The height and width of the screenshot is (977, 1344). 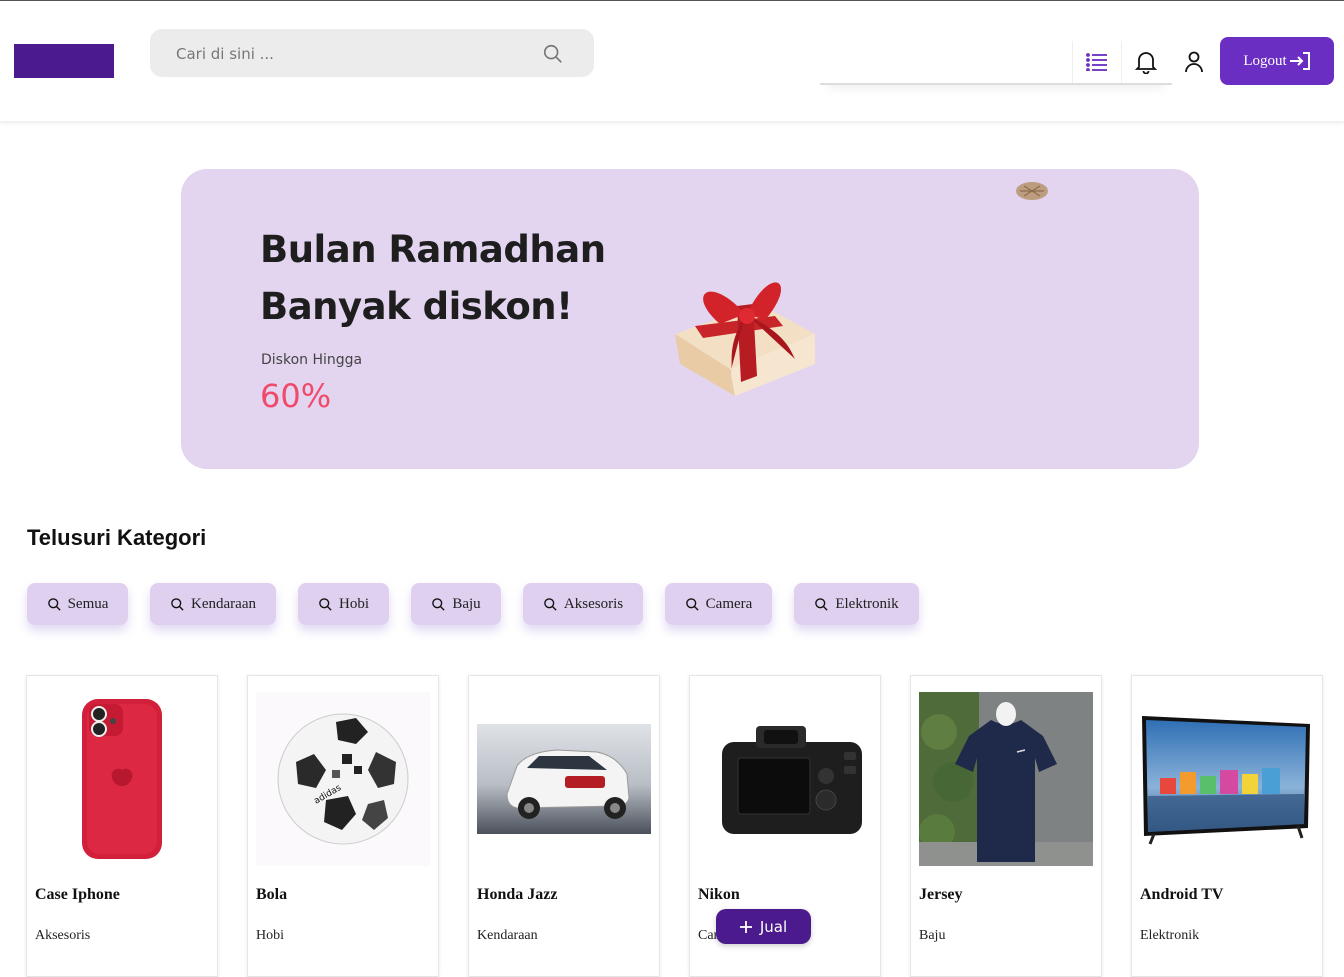 I want to click on category-chip-baju: Baju, so click(x=456, y=604).